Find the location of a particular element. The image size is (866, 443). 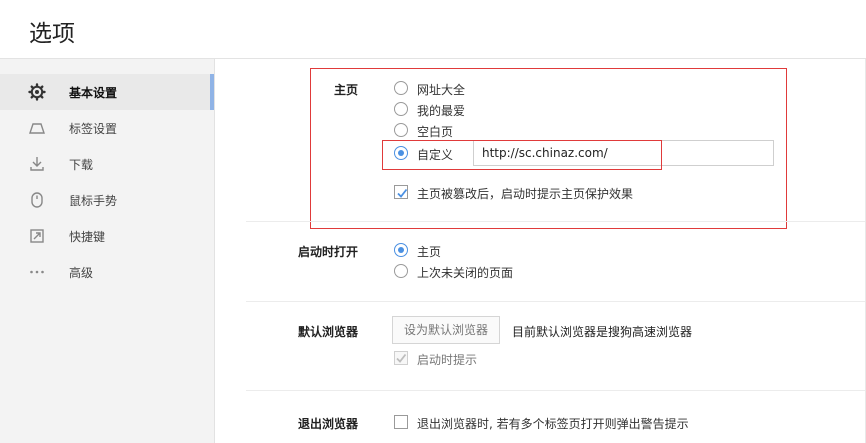

homepage-label: 主页 is located at coordinates (346, 90).